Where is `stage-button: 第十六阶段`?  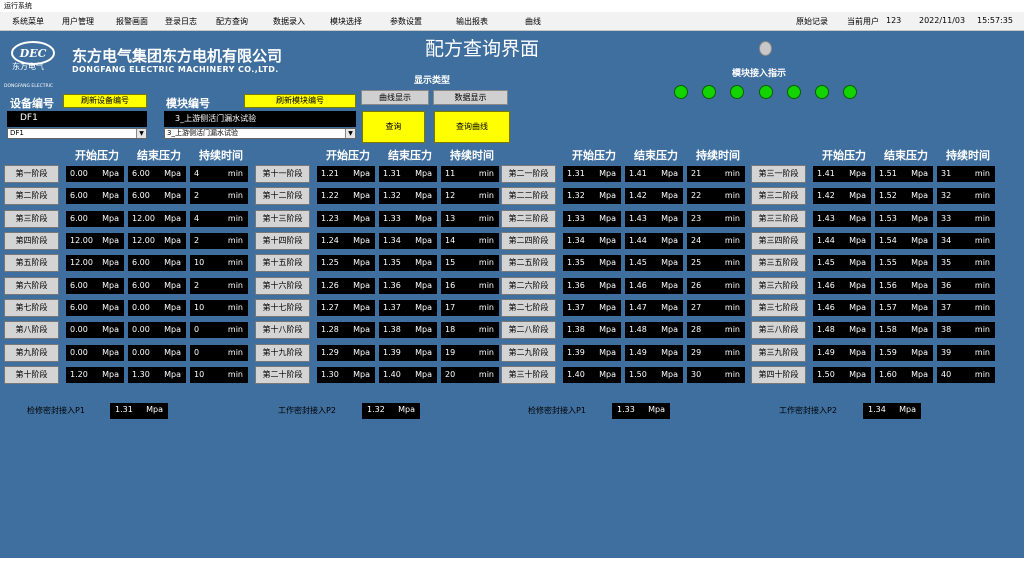
stage-button: 第十六阶段 is located at coordinates (282, 286).